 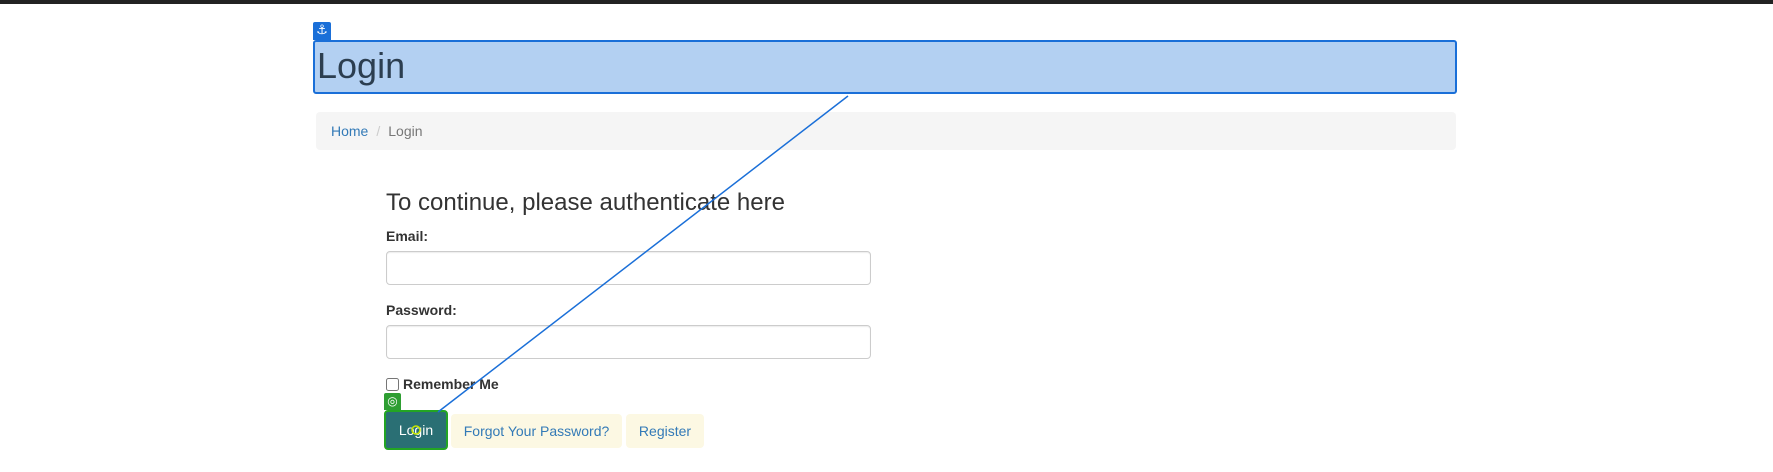 What do you see at coordinates (392, 401) in the screenshot?
I see `target-icon: ◎` at bounding box center [392, 401].